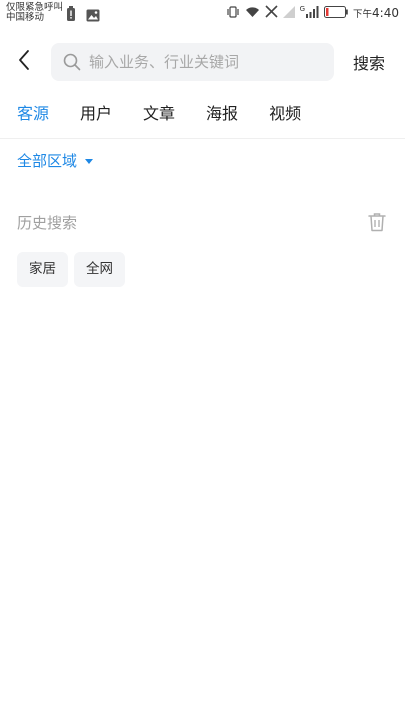  Describe the element at coordinates (288, 13) in the screenshot. I see `signal-empty-icon` at that location.